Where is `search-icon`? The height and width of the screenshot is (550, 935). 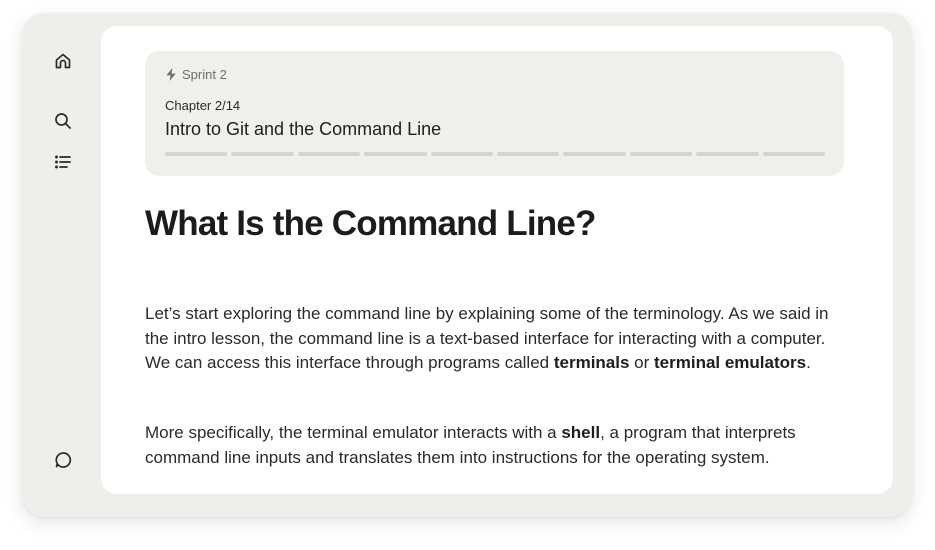
search-icon is located at coordinates (63, 121).